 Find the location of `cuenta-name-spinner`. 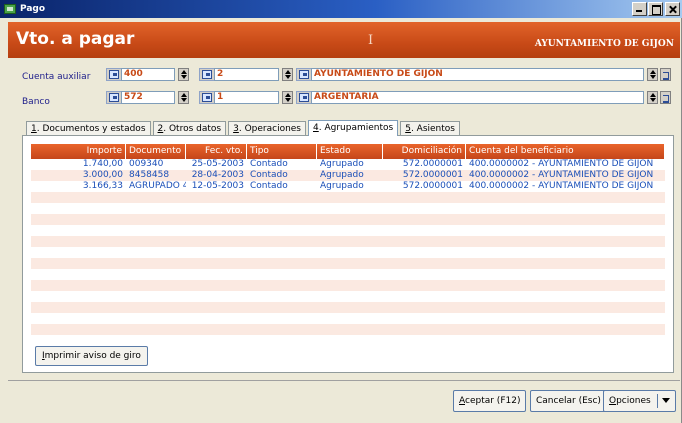

cuenta-name-spinner is located at coordinates (652, 74).